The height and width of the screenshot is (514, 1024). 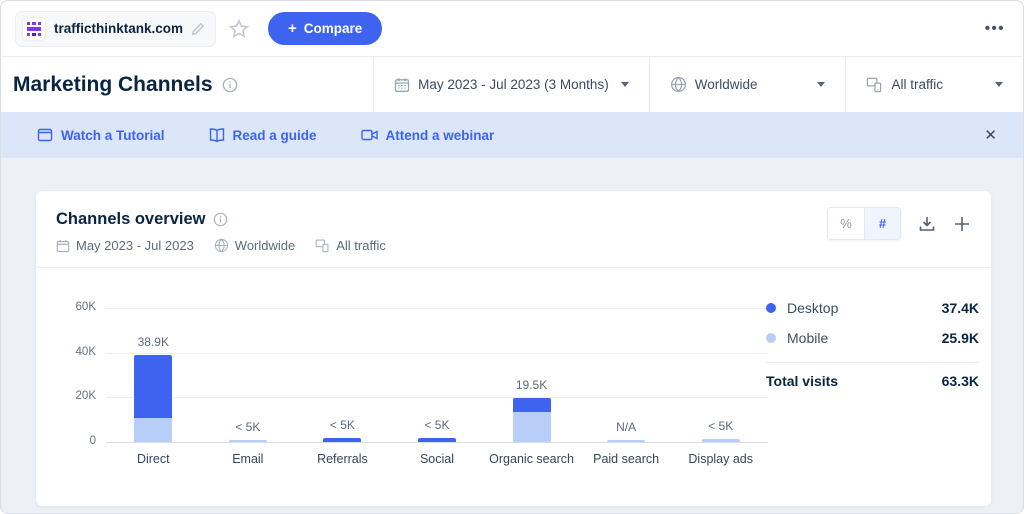 I want to click on domain-chip: trafficthinktank.com, so click(x=116, y=28).